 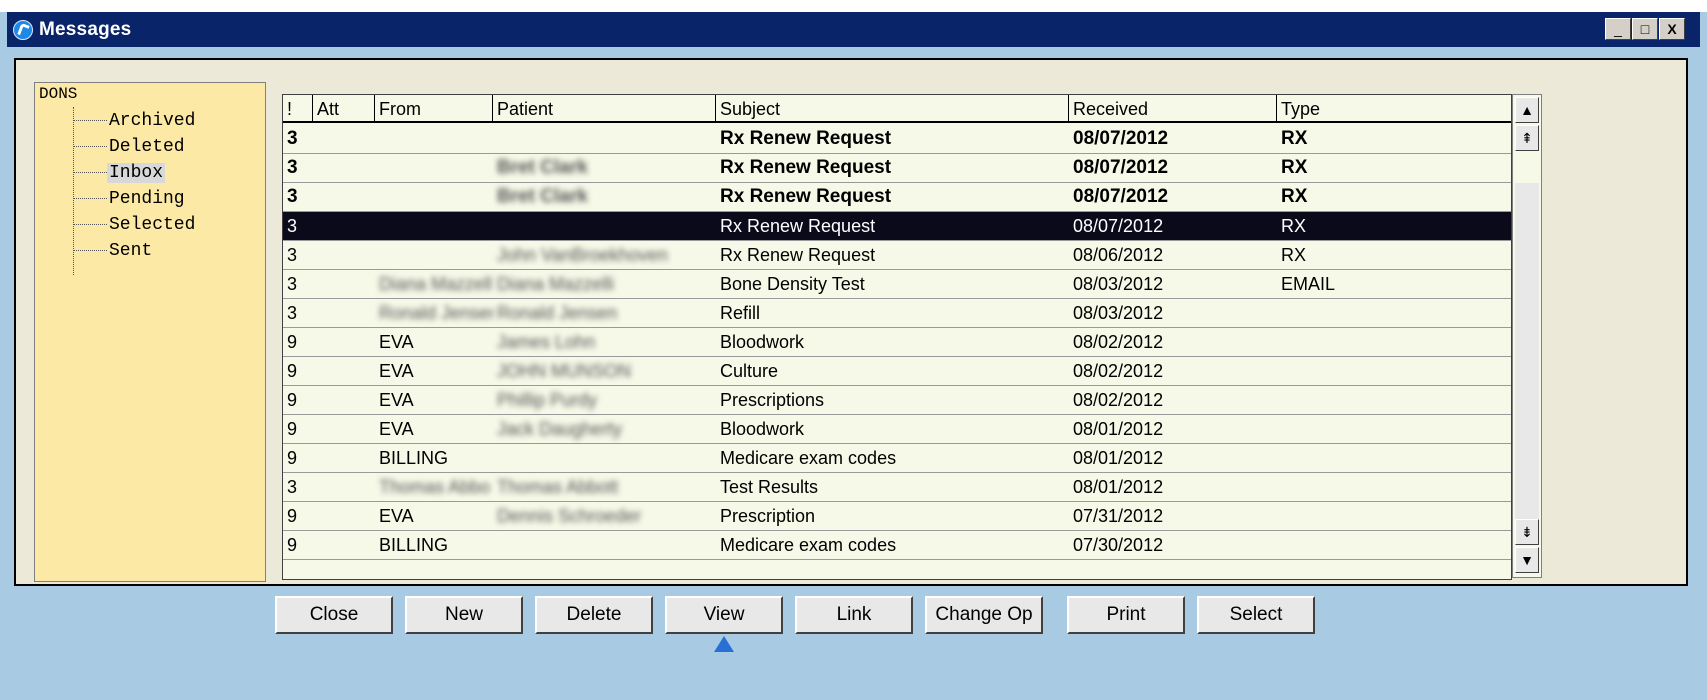 I want to click on folder-sent: Sent, so click(x=113, y=251).